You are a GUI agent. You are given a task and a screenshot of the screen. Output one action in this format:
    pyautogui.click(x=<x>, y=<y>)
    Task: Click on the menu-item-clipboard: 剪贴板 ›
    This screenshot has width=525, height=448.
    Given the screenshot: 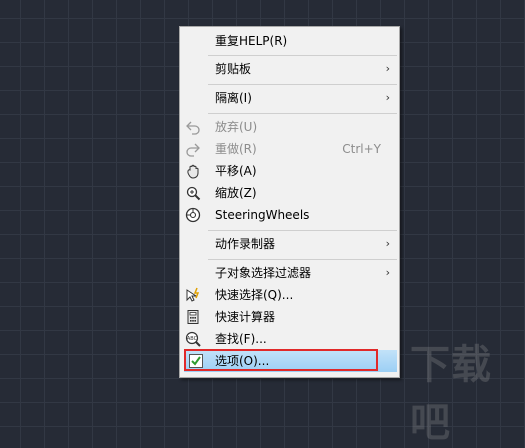 What is the action you would take?
    pyautogui.click(x=289, y=69)
    